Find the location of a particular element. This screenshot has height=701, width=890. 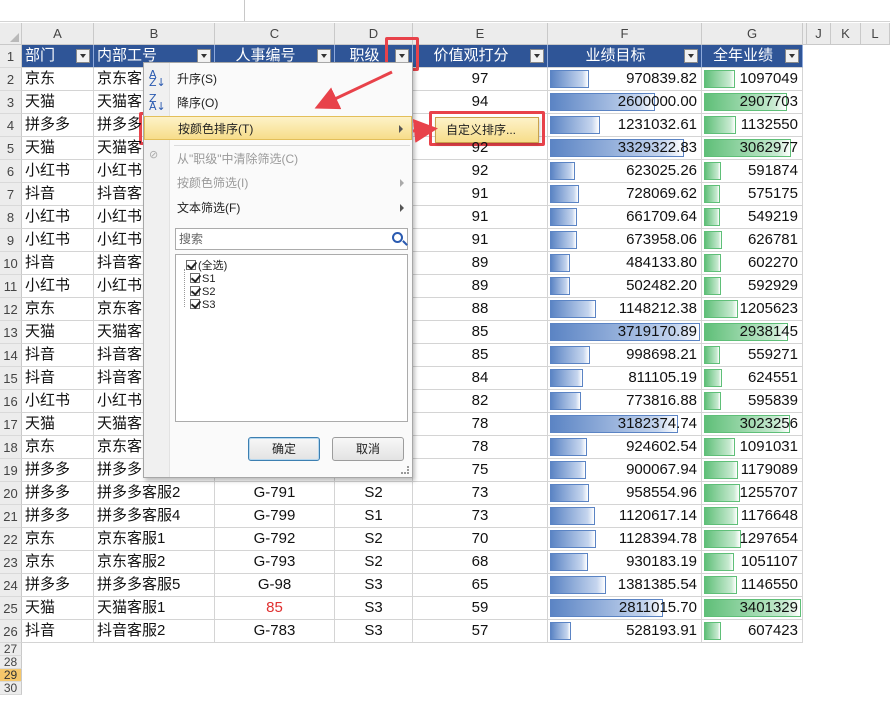

row-header-9: 9 is located at coordinates (11, 240).